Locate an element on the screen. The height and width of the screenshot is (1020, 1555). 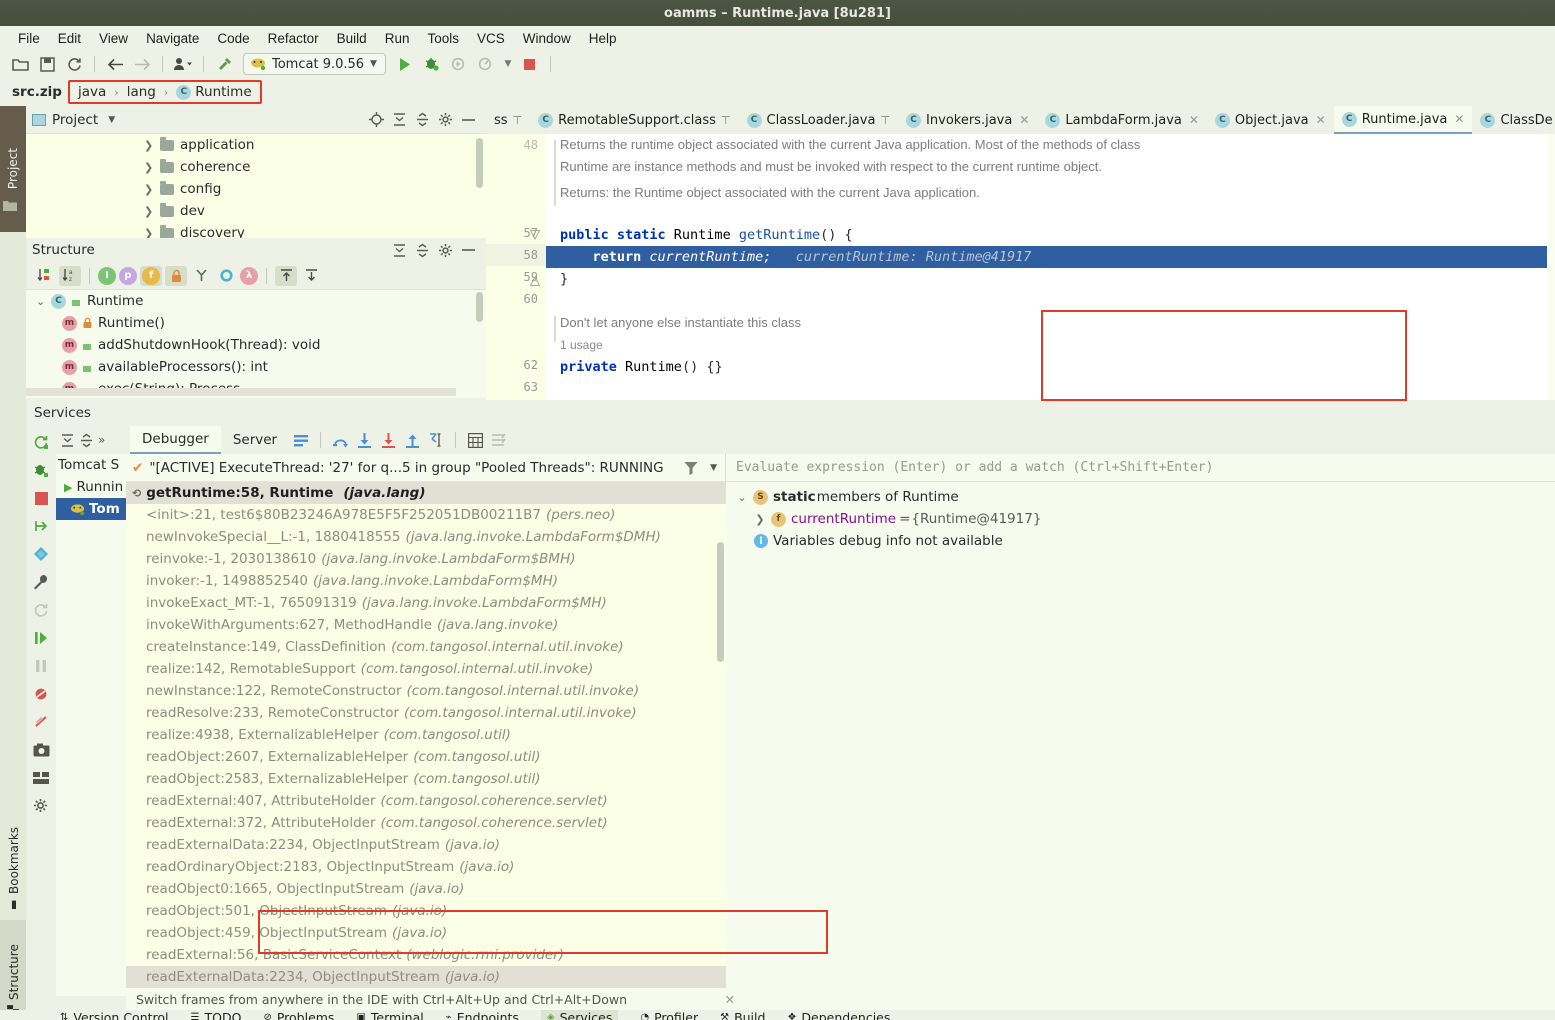
save-all-icon is located at coordinates (47, 64).